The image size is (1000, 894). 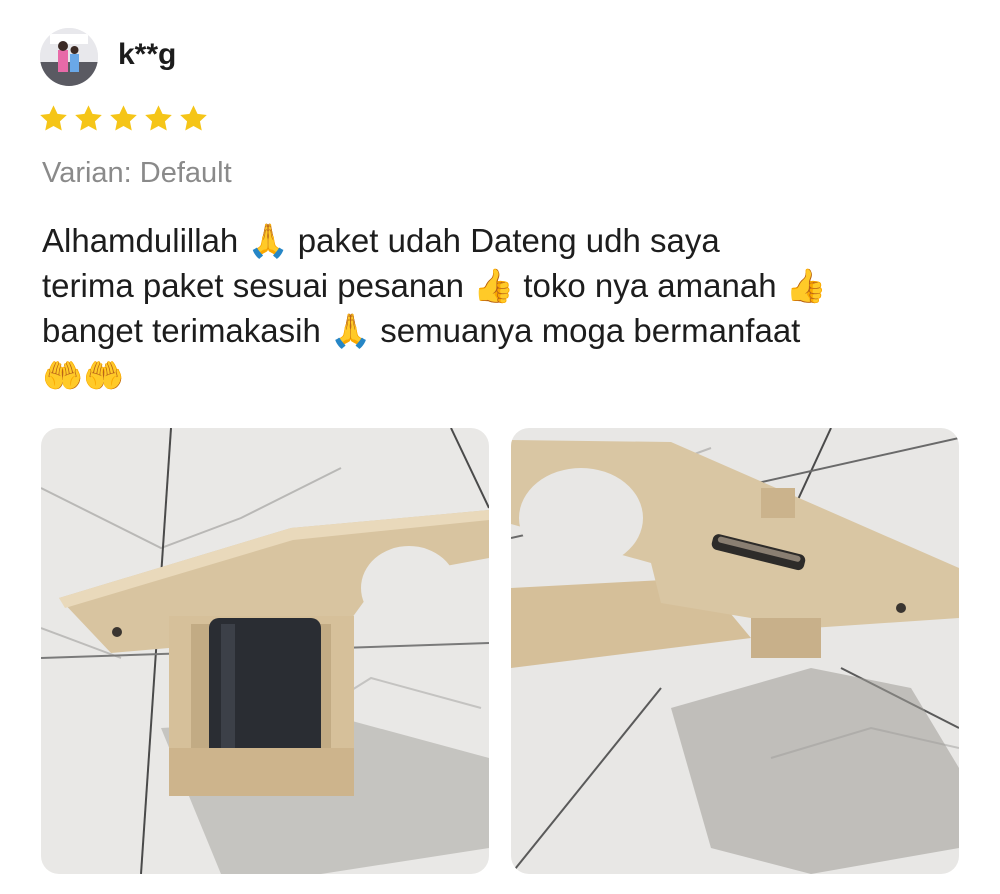 I want to click on review-text-segment: semuanya moga bermanfaat, so click(x=590, y=330).